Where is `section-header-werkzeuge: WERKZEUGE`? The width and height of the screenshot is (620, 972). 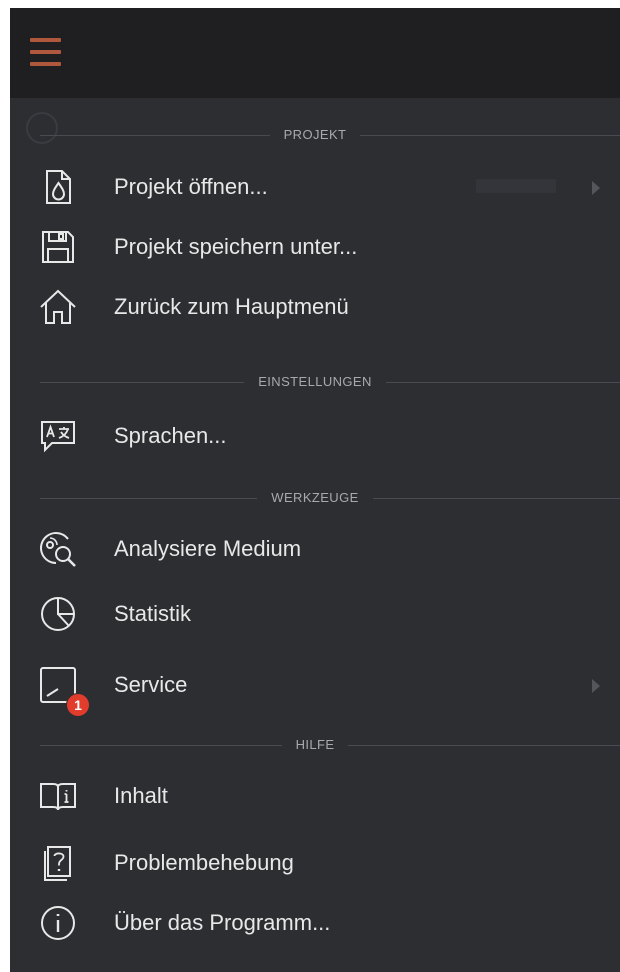
section-header-werkzeuge: WERKZEUGE is located at coordinates (315, 498).